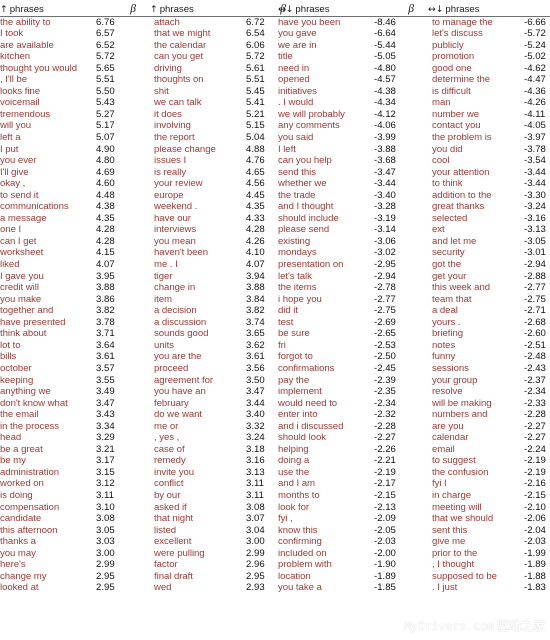  What do you see at coordinates (164, 345) in the screenshot?
I see `phrase-cell: units` at bounding box center [164, 345].